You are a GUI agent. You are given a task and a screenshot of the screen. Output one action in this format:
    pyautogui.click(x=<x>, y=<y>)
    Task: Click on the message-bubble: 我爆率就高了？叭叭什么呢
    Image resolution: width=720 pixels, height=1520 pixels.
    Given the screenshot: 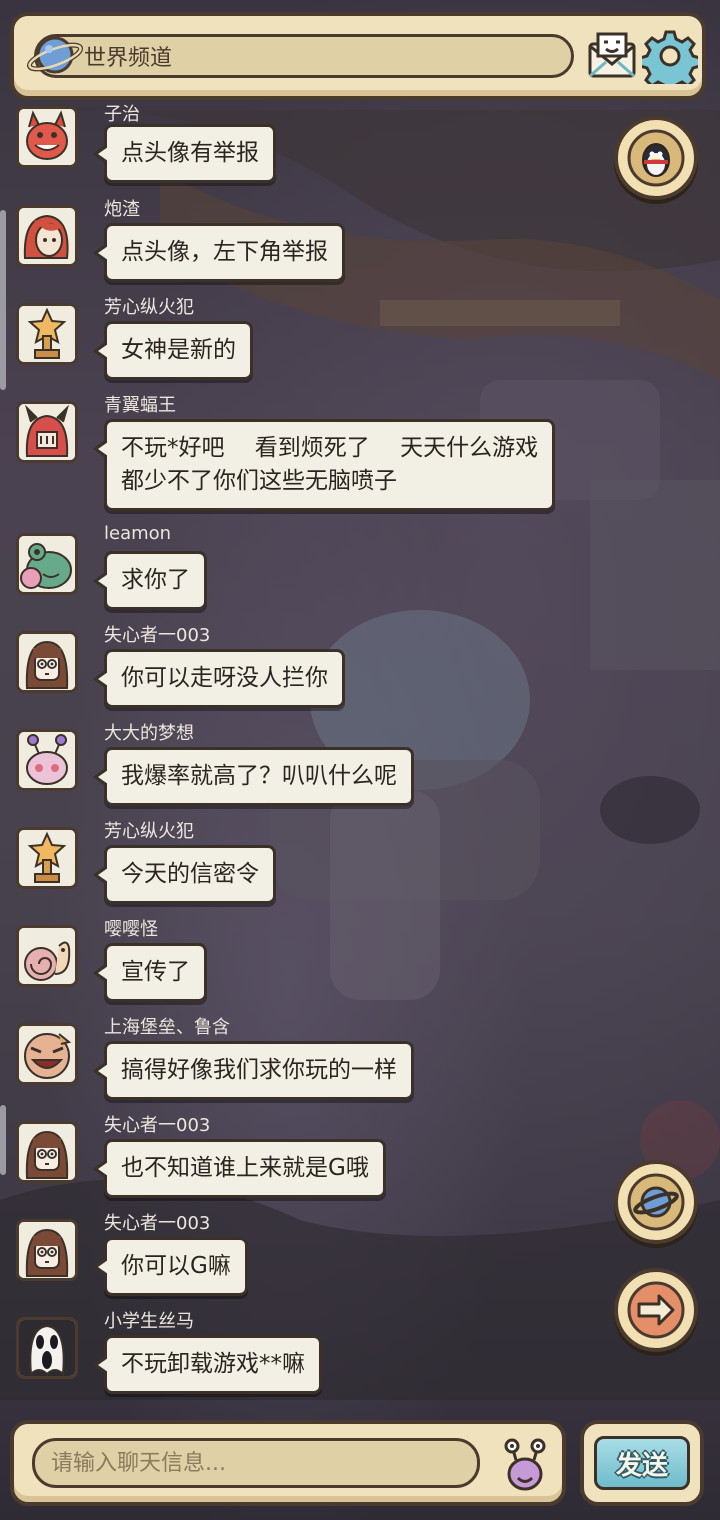 What is the action you would take?
    pyautogui.click(x=253, y=776)
    